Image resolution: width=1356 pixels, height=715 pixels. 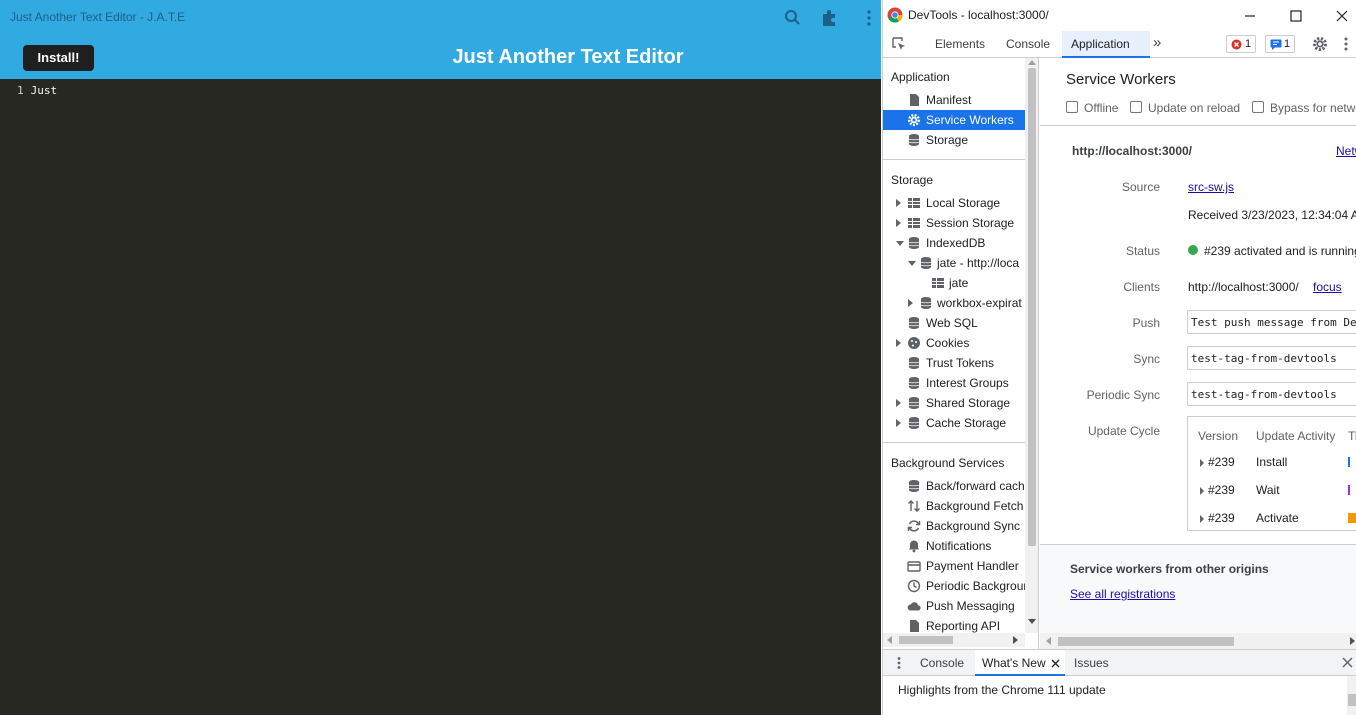 I want to click on more-tabs-chevron: », so click(x=1157, y=42).